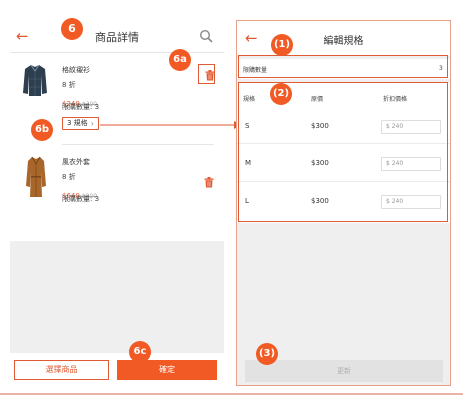  I want to click on page-title: 商品詳情, so click(117, 37).